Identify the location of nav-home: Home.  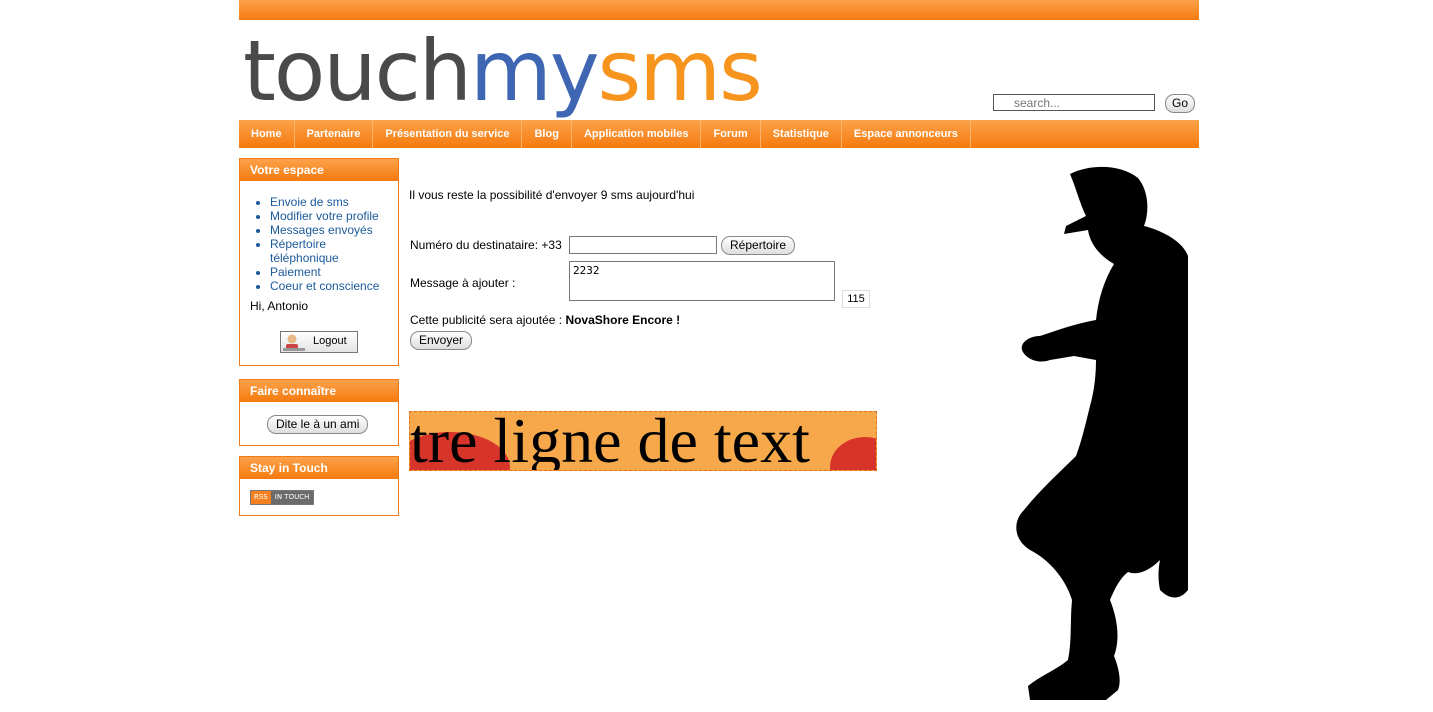
(267, 134).